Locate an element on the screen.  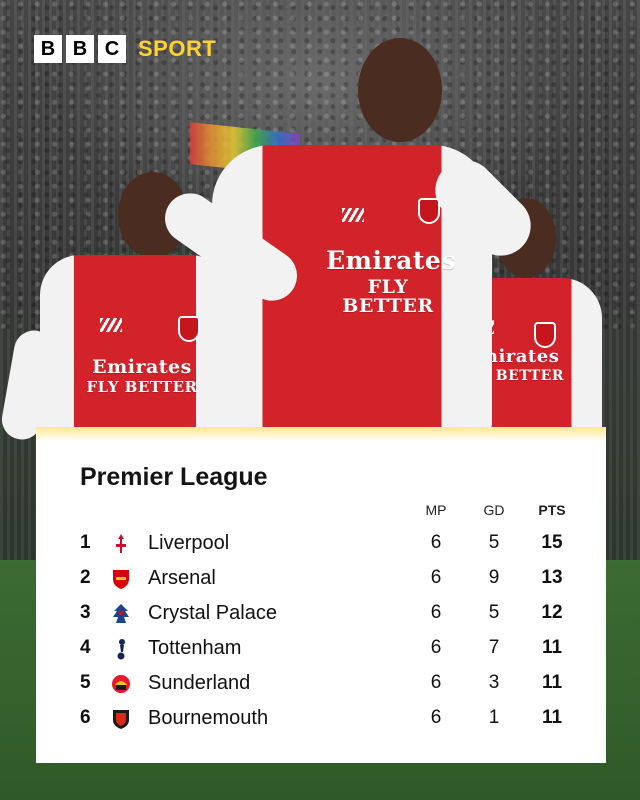
logo-letter-b1: B is located at coordinates (48, 49).